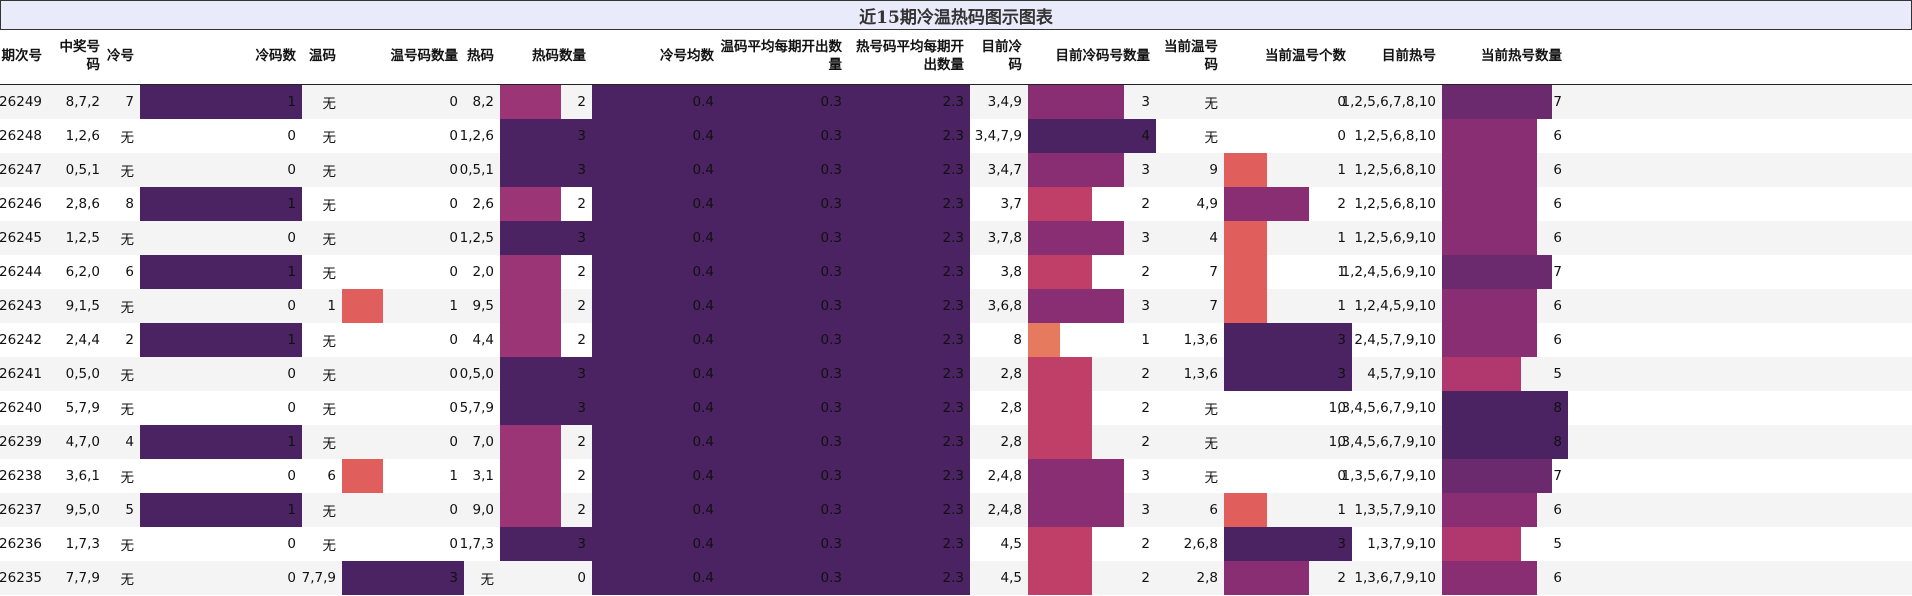 This screenshot has height=596, width=1912. Describe the element at coordinates (487, 580) in the screenshot. I see `cell-hot: 无` at that location.